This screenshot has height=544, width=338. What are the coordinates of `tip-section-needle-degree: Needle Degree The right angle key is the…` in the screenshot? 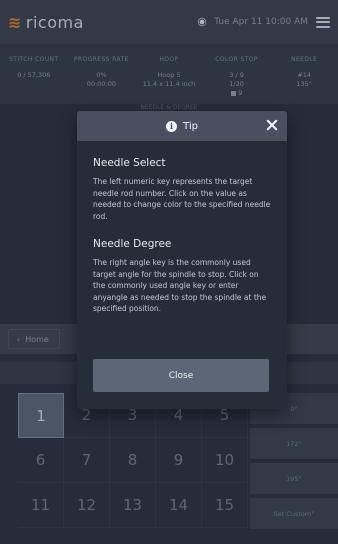 It's located at (182, 276).